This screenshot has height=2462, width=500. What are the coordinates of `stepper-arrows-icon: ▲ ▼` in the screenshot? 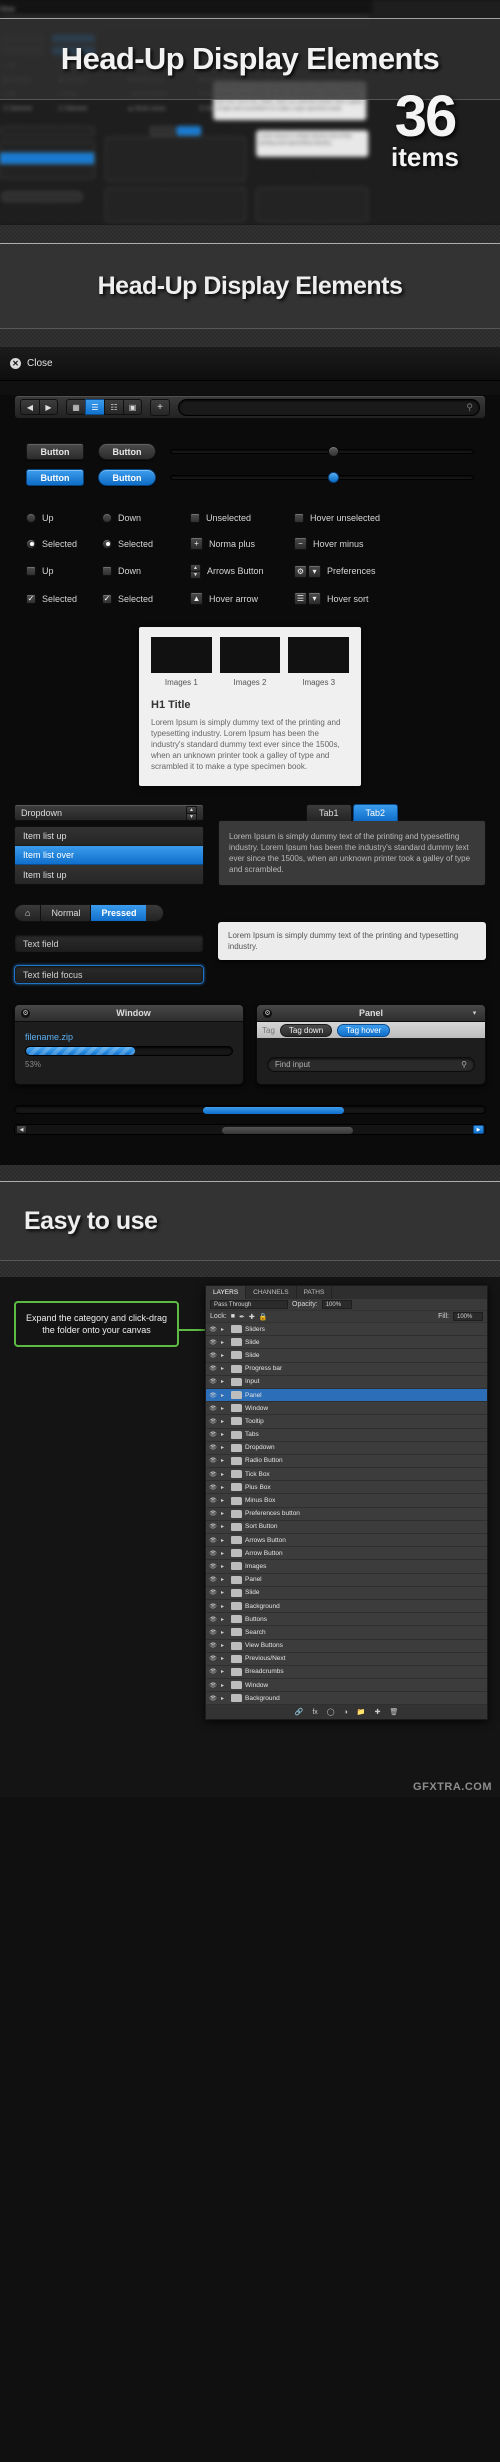 It's located at (195, 571).